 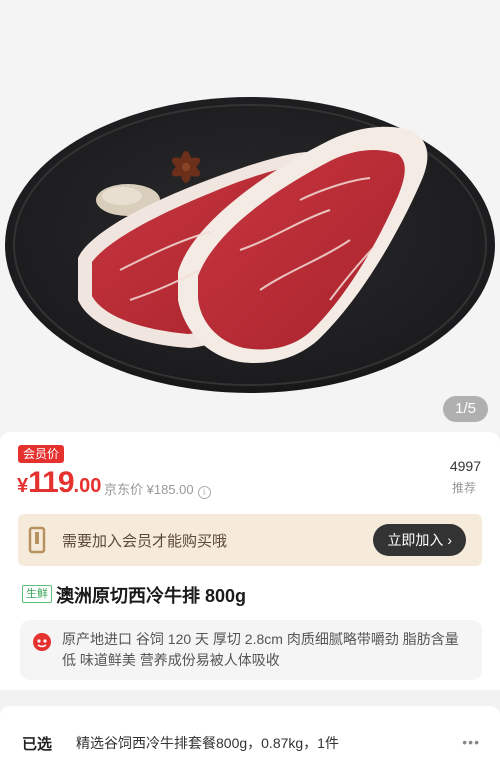 I want to click on red-tag-icon, so click(x=42, y=642).